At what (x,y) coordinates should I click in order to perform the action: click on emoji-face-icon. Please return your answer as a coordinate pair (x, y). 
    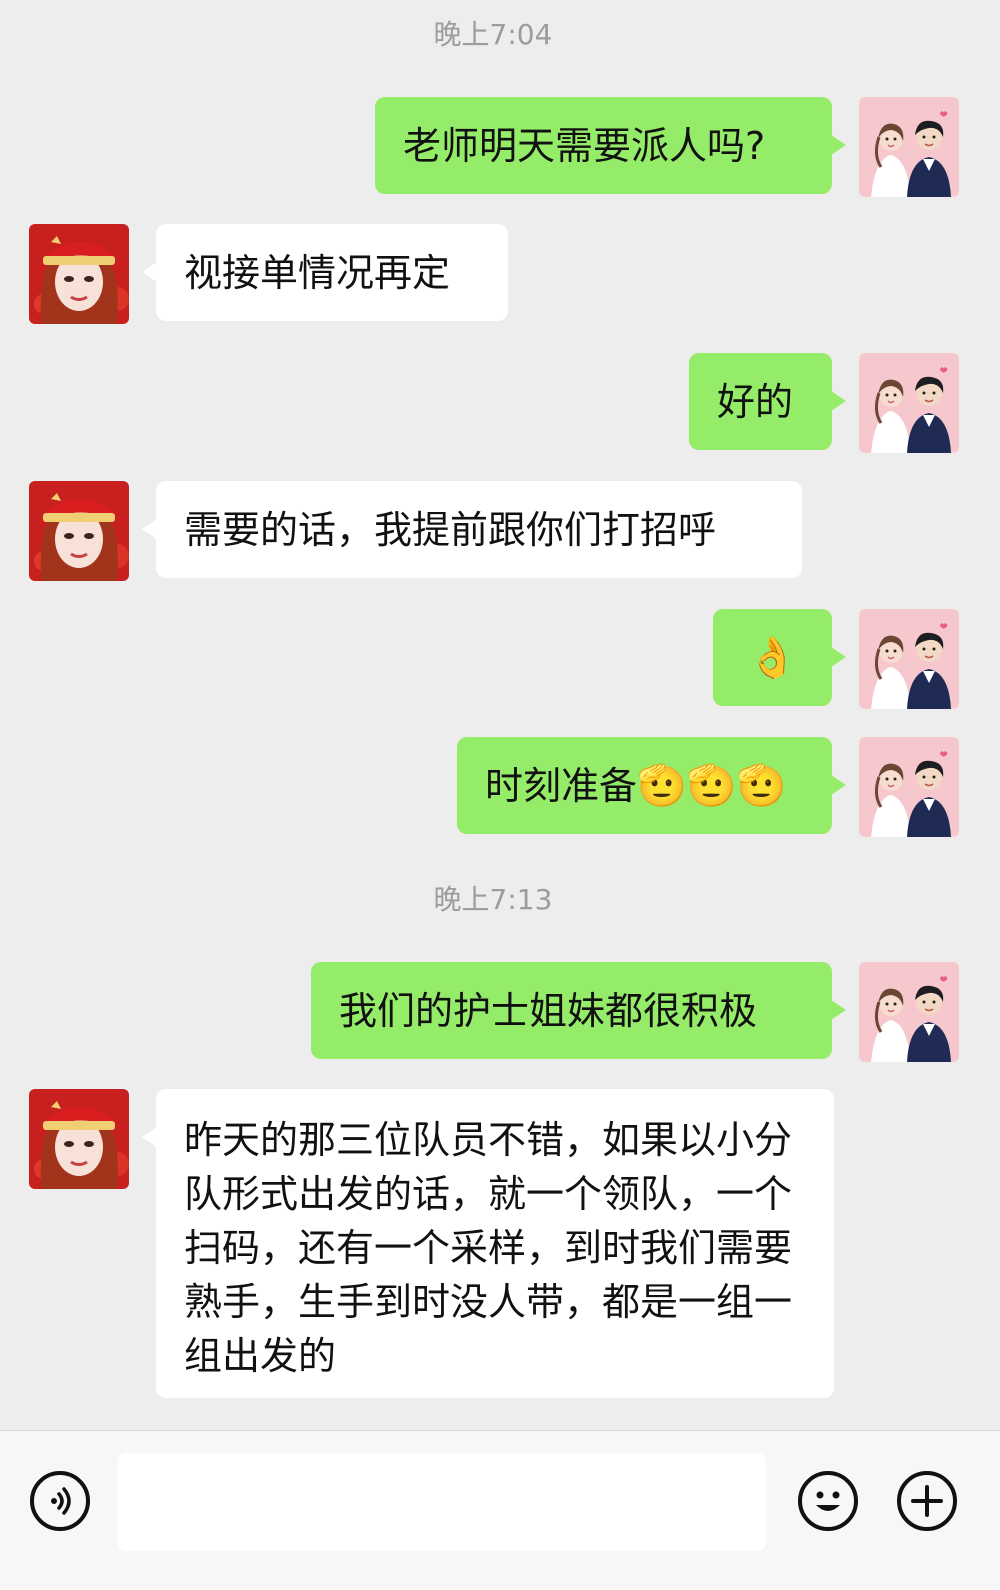
    Looking at the image, I should click on (828, 1501).